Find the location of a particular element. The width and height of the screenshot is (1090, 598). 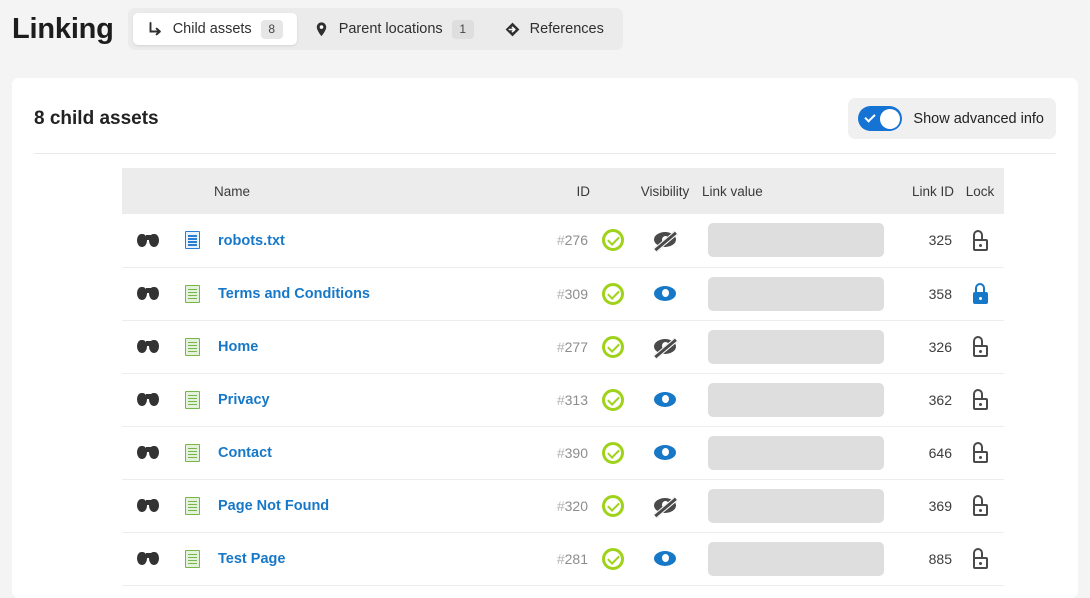

asset-name-link: Privacy is located at coordinates (242, 400).